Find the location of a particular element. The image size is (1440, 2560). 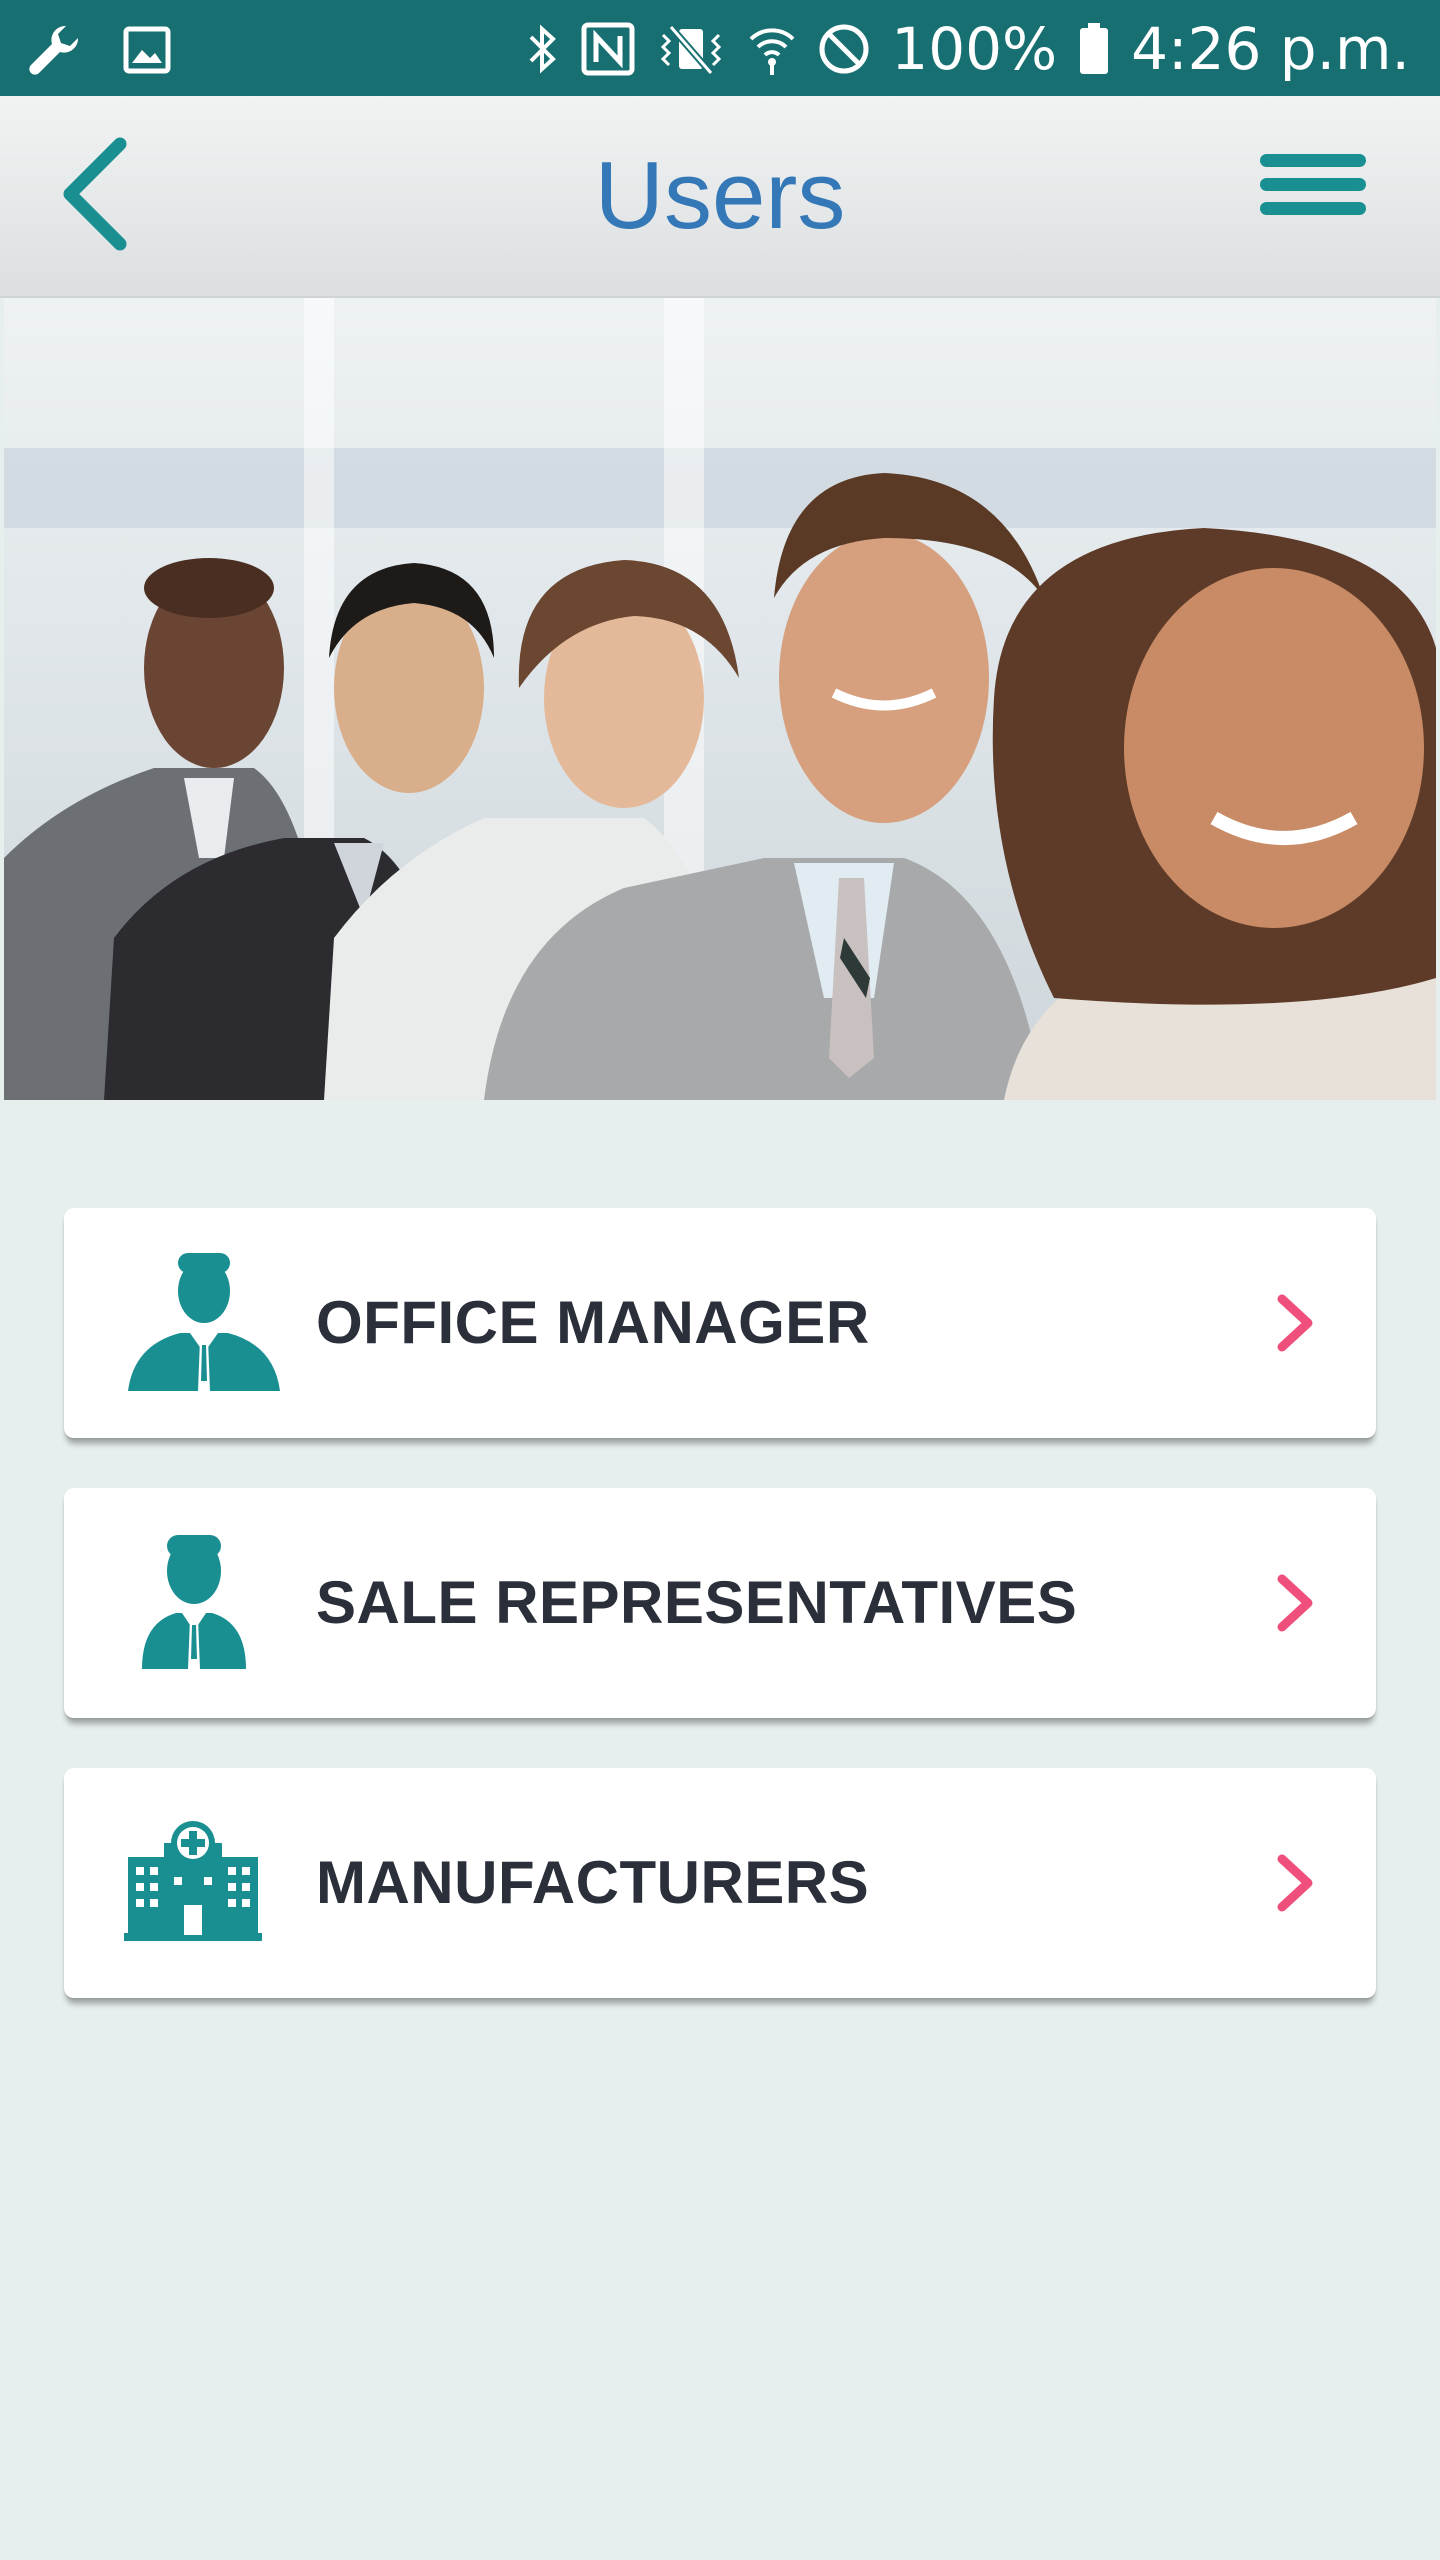

vibrate-icon is located at coordinates (691, 49).